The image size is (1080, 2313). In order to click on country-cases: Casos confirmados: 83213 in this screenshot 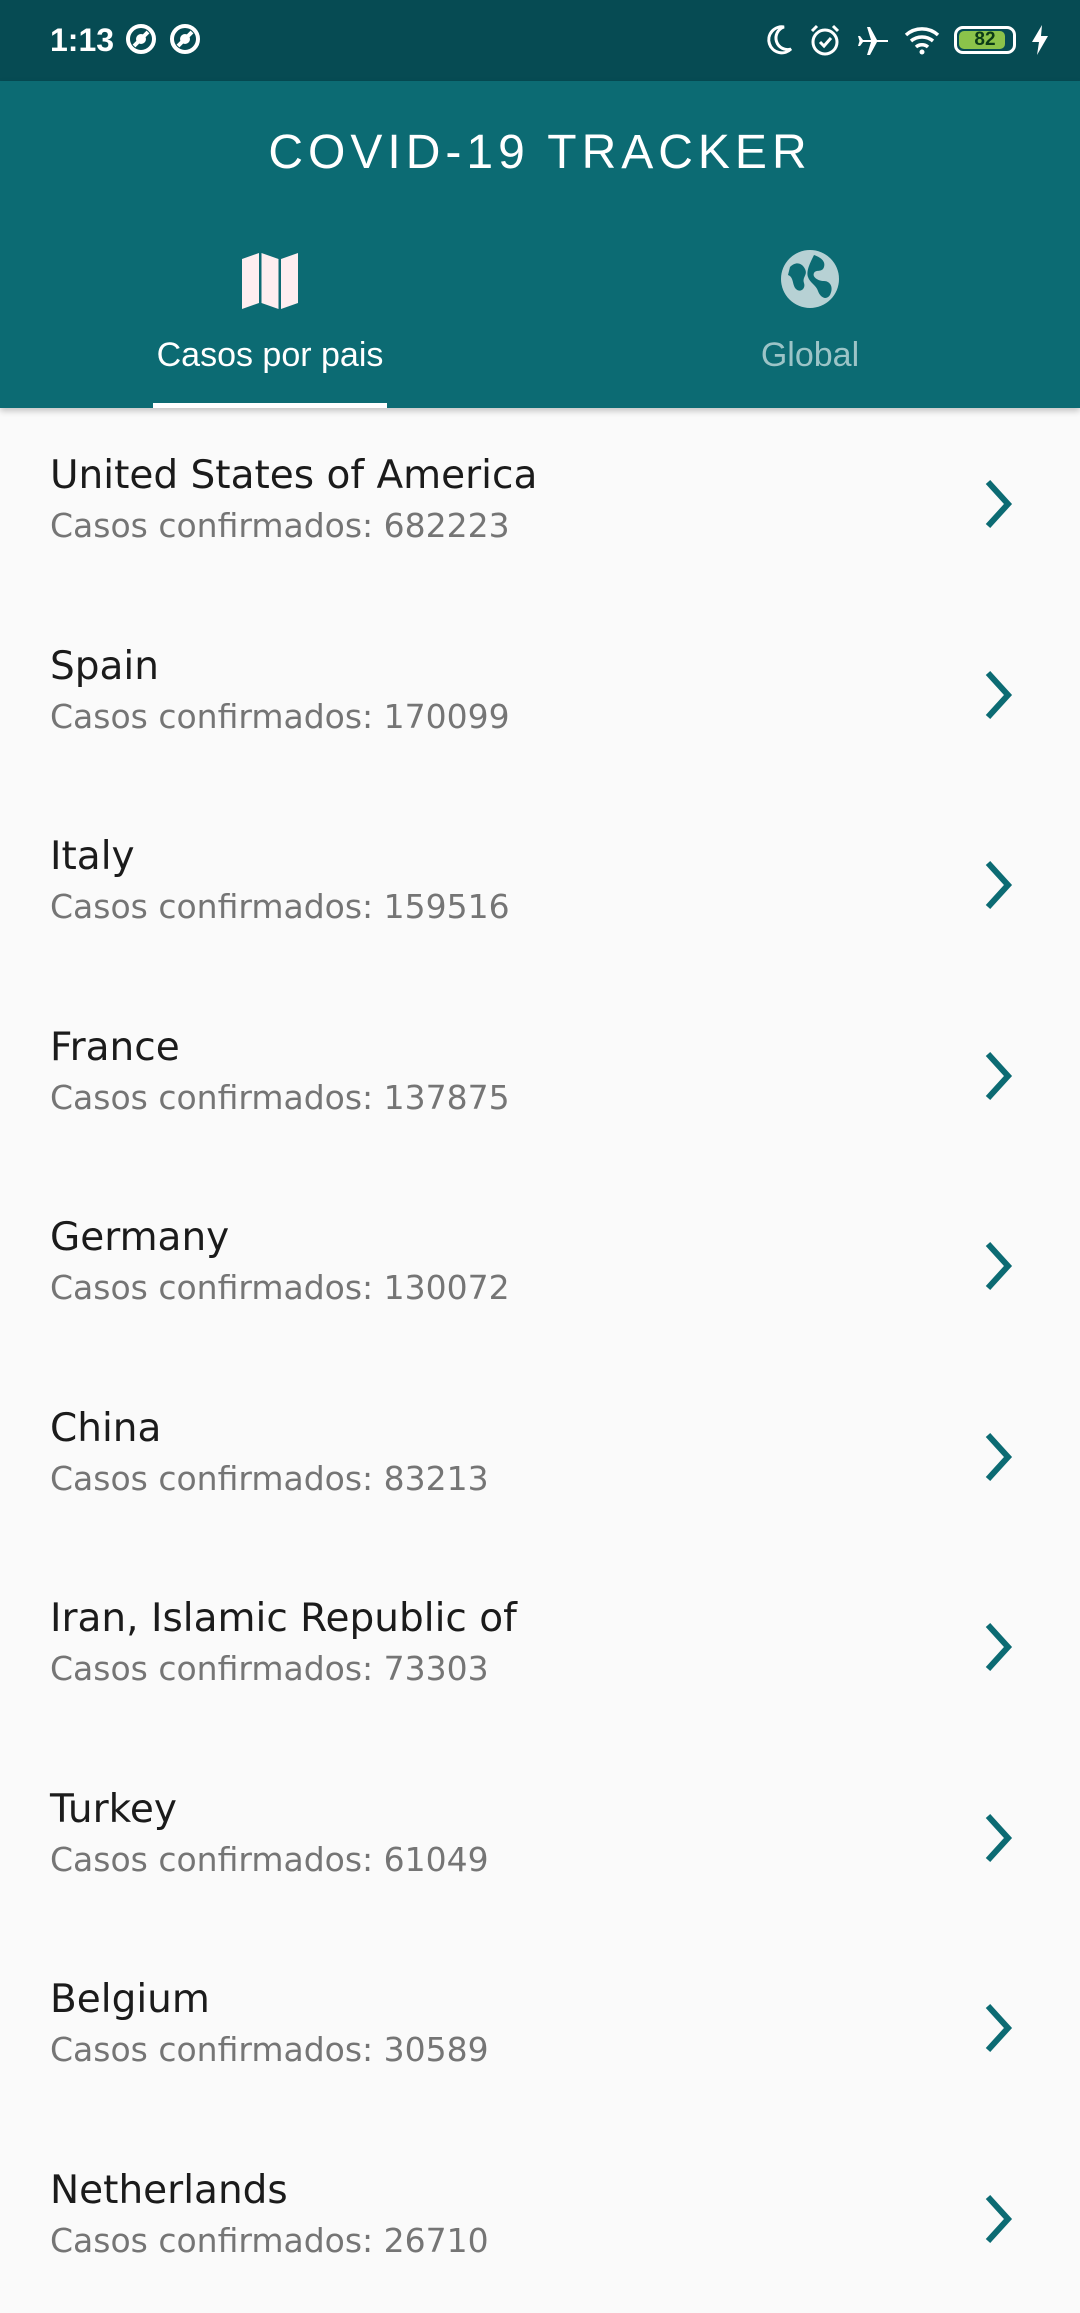, I will do `click(269, 1479)`.